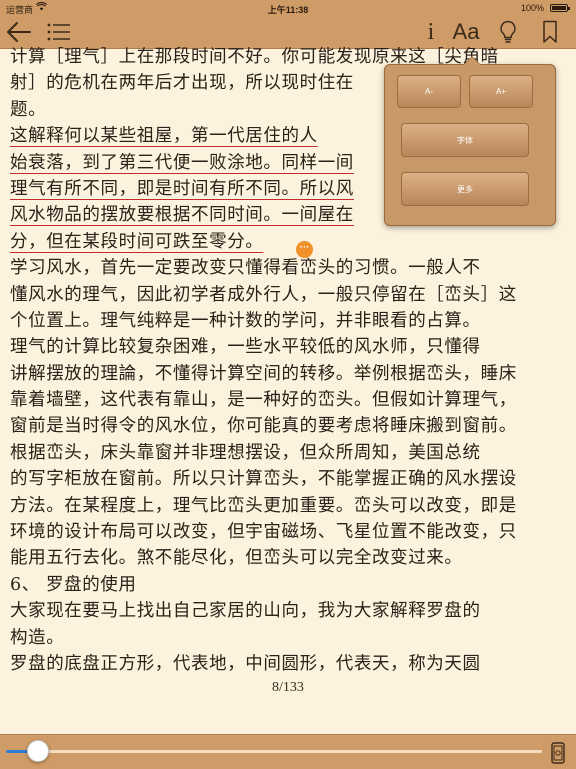 This screenshot has width=576, height=769. What do you see at coordinates (263, 532) in the screenshot?
I see `text-line: 环境的设计布局可以改变，但宇宙磁场、飞星位置不能改变，只` at bounding box center [263, 532].